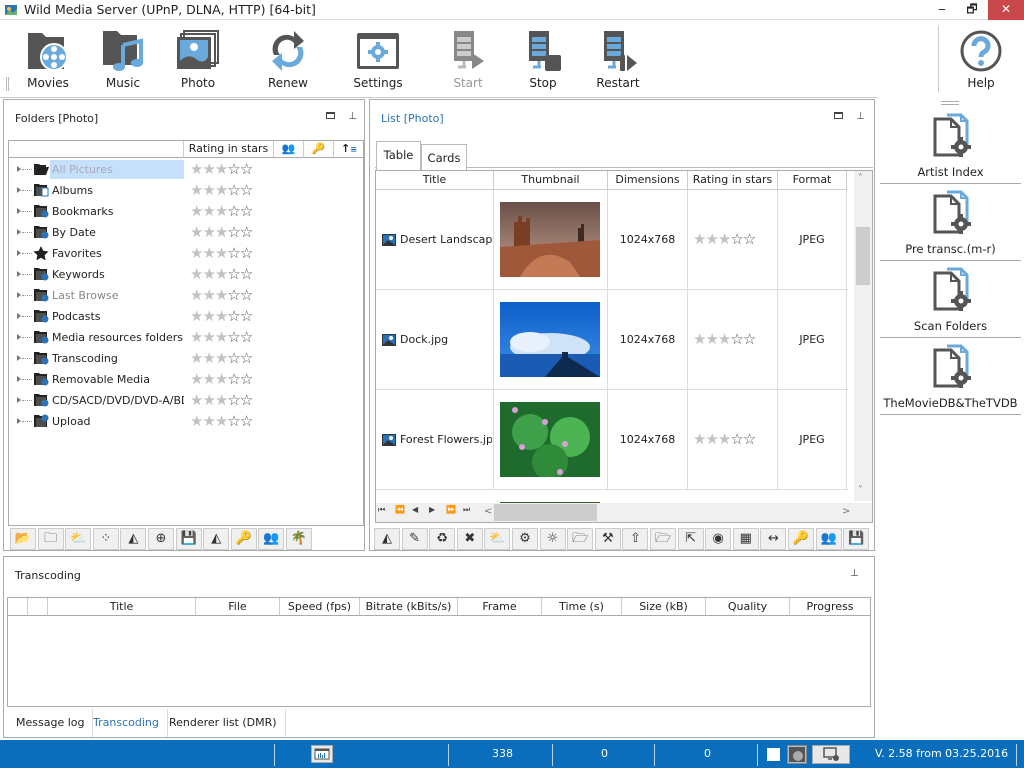  What do you see at coordinates (442, 539) in the screenshot?
I see `recycle-button: ♻` at bounding box center [442, 539].